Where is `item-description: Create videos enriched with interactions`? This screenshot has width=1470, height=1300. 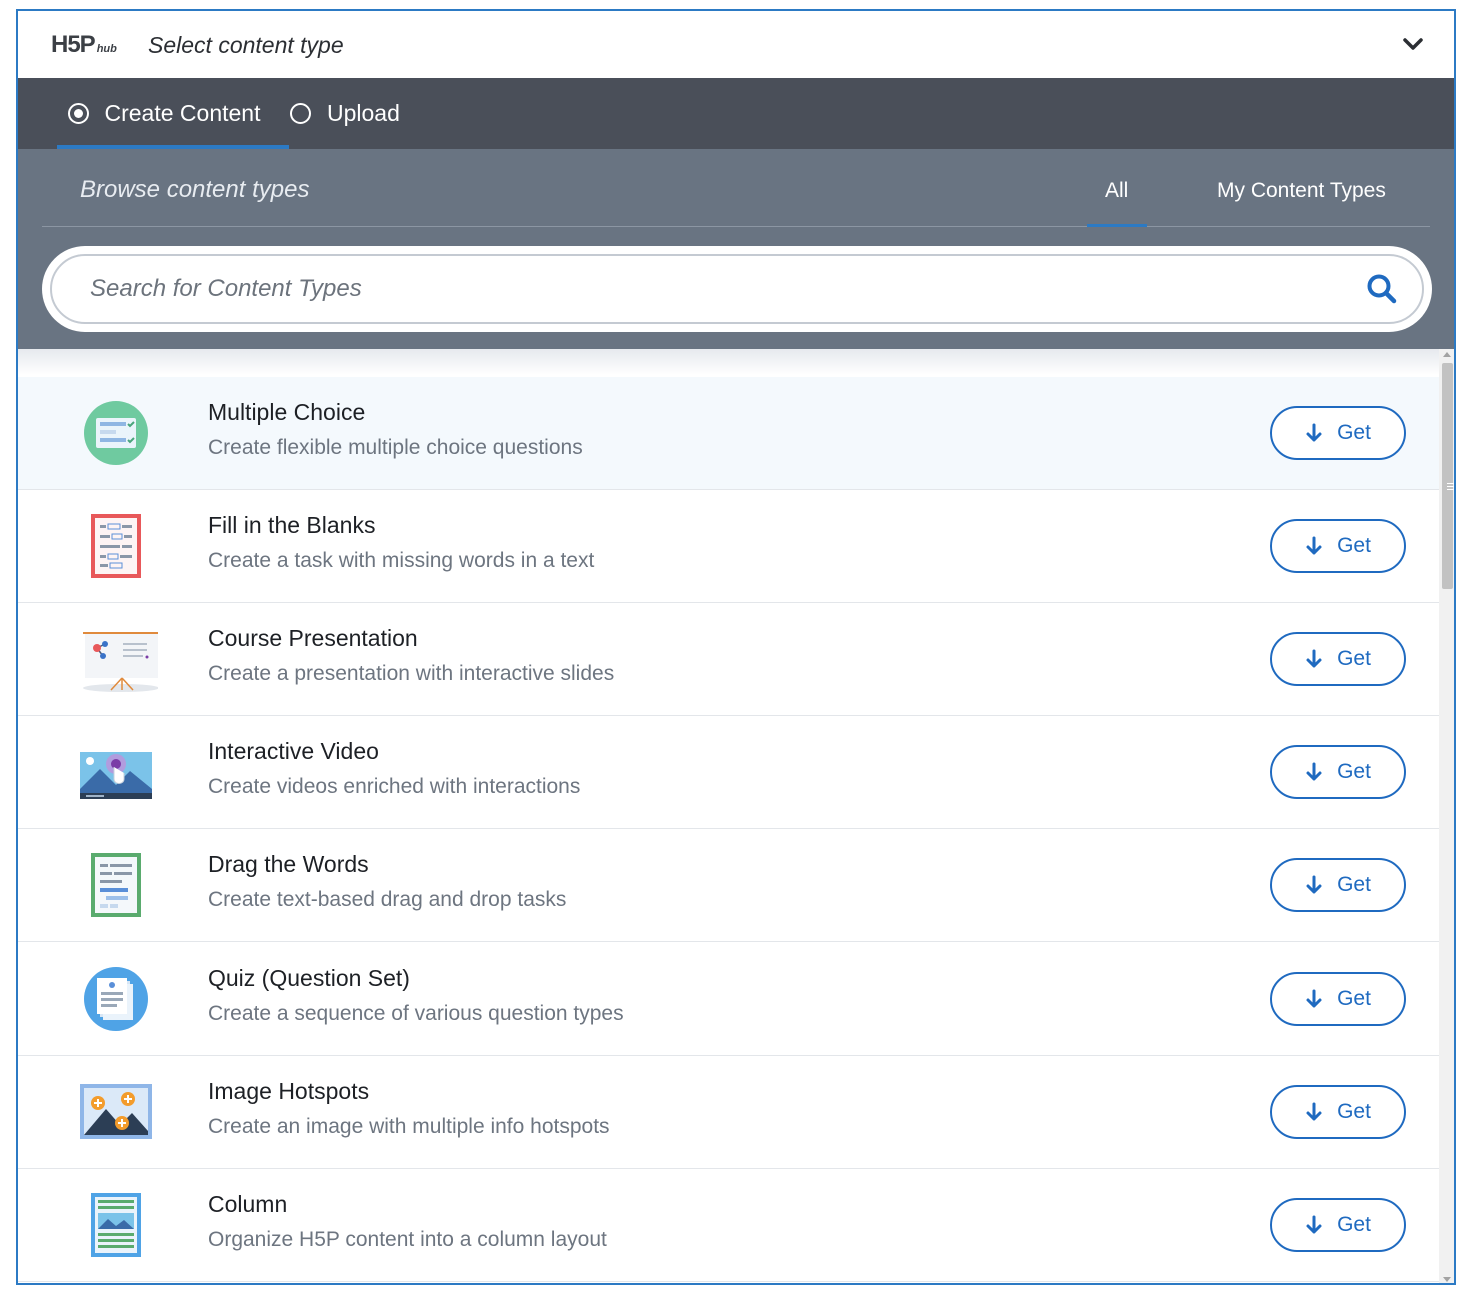
item-description: Create videos enriched with interactions is located at coordinates (394, 786).